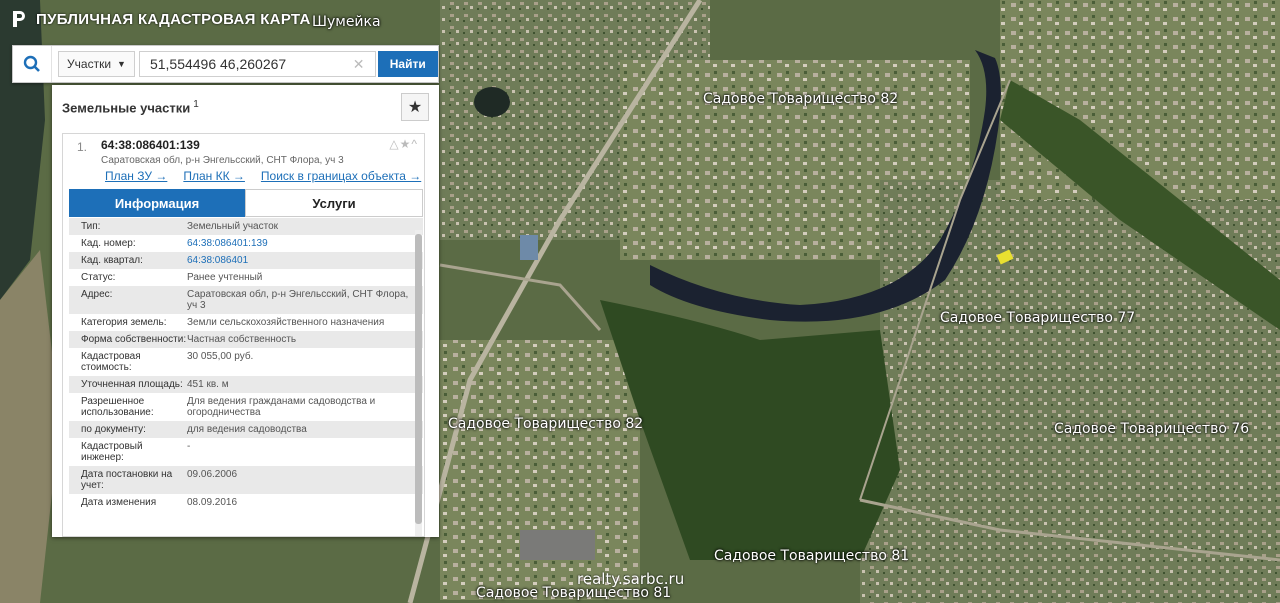 The height and width of the screenshot is (603, 1280). I want to click on info-row-value: 08.09.2016, so click(212, 502).